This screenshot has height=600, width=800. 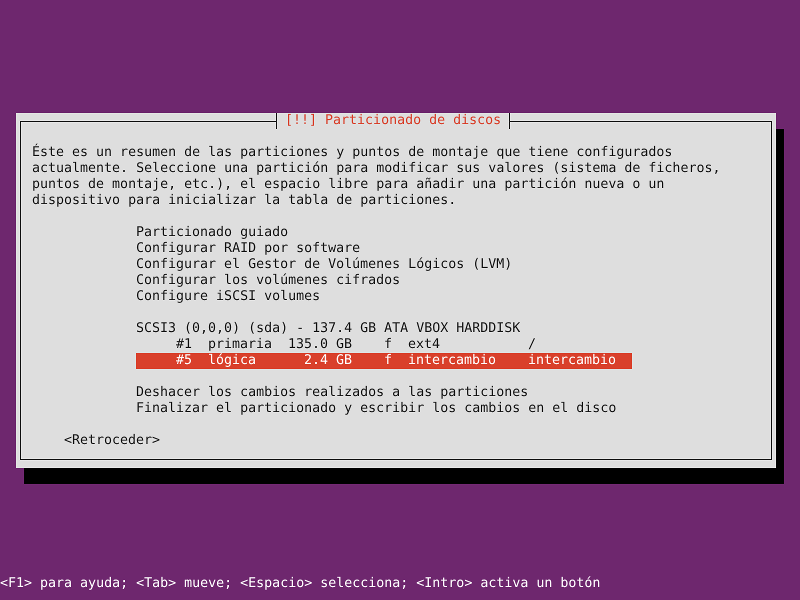 I want to click on partition-number: #5, so click(x=185, y=361).